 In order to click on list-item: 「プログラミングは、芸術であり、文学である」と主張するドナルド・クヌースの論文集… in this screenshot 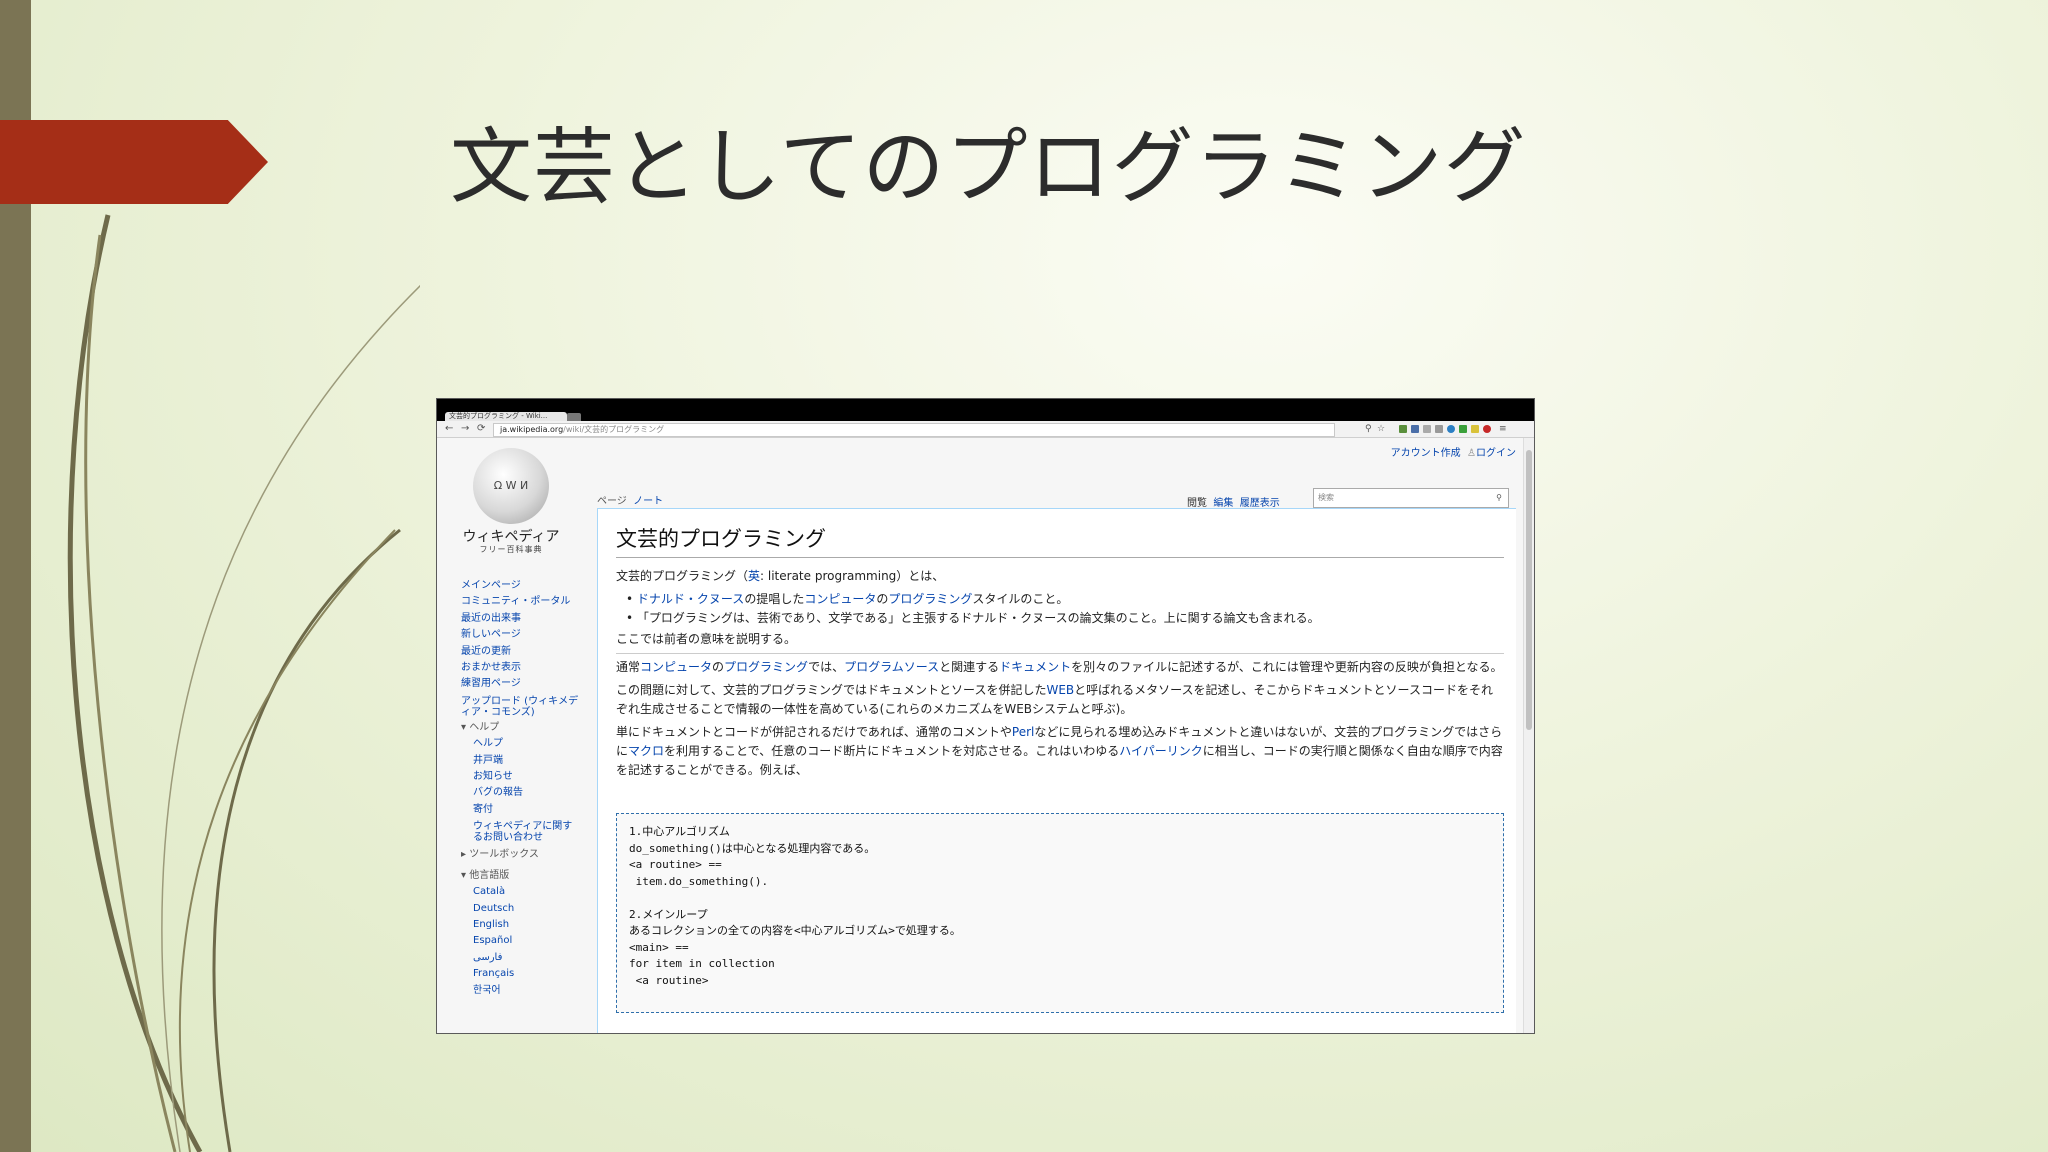, I will do `click(1065, 618)`.